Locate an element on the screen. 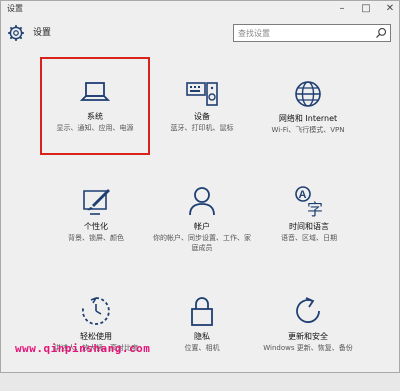 The width and height of the screenshot is (400, 391). globe-icon is located at coordinates (308, 94).